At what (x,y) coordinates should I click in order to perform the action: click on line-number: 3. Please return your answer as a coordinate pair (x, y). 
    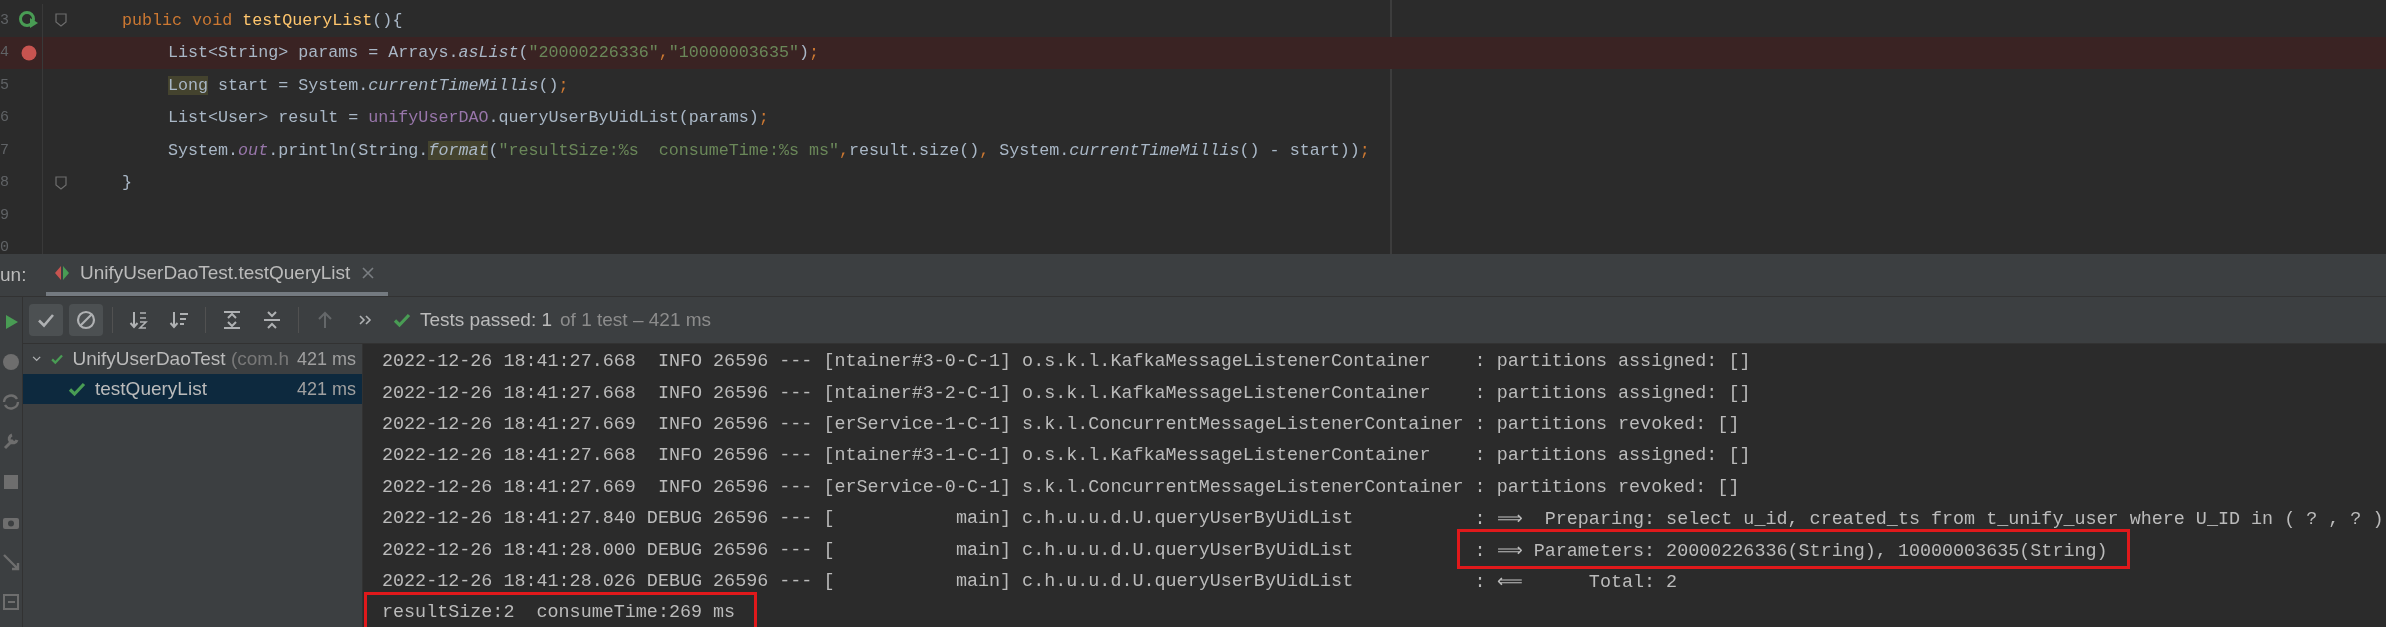
    Looking at the image, I should click on (5, 20).